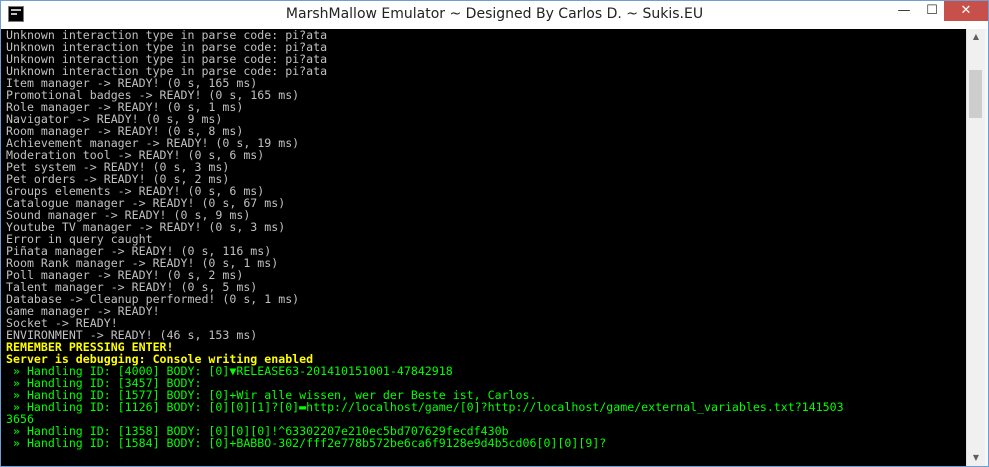 Image resolution: width=989 pixels, height=467 pixels. What do you see at coordinates (976, 37) in the screenshot?
I see `scroll-up-arrow-icon: ▲` at bounding box center [976, 37].